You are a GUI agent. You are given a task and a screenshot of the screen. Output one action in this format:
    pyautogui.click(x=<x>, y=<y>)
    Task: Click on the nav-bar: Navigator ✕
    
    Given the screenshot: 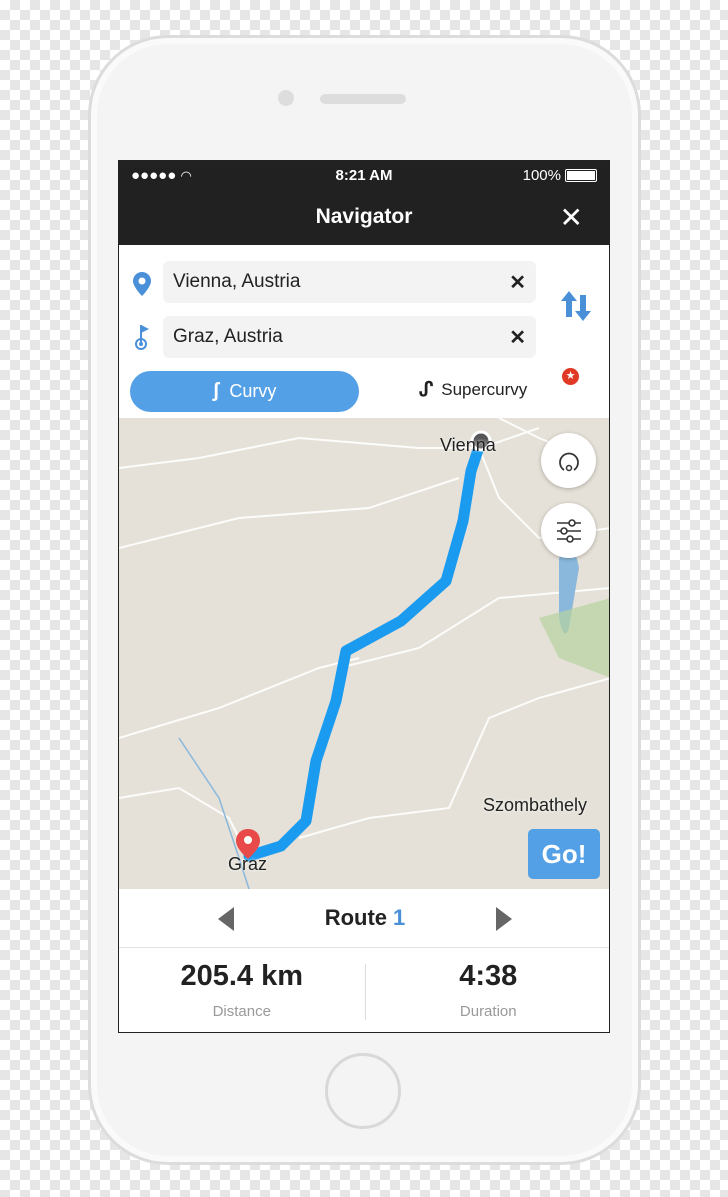 What is the action you would take?
    pyautogui.click(x=364, y=217)
    